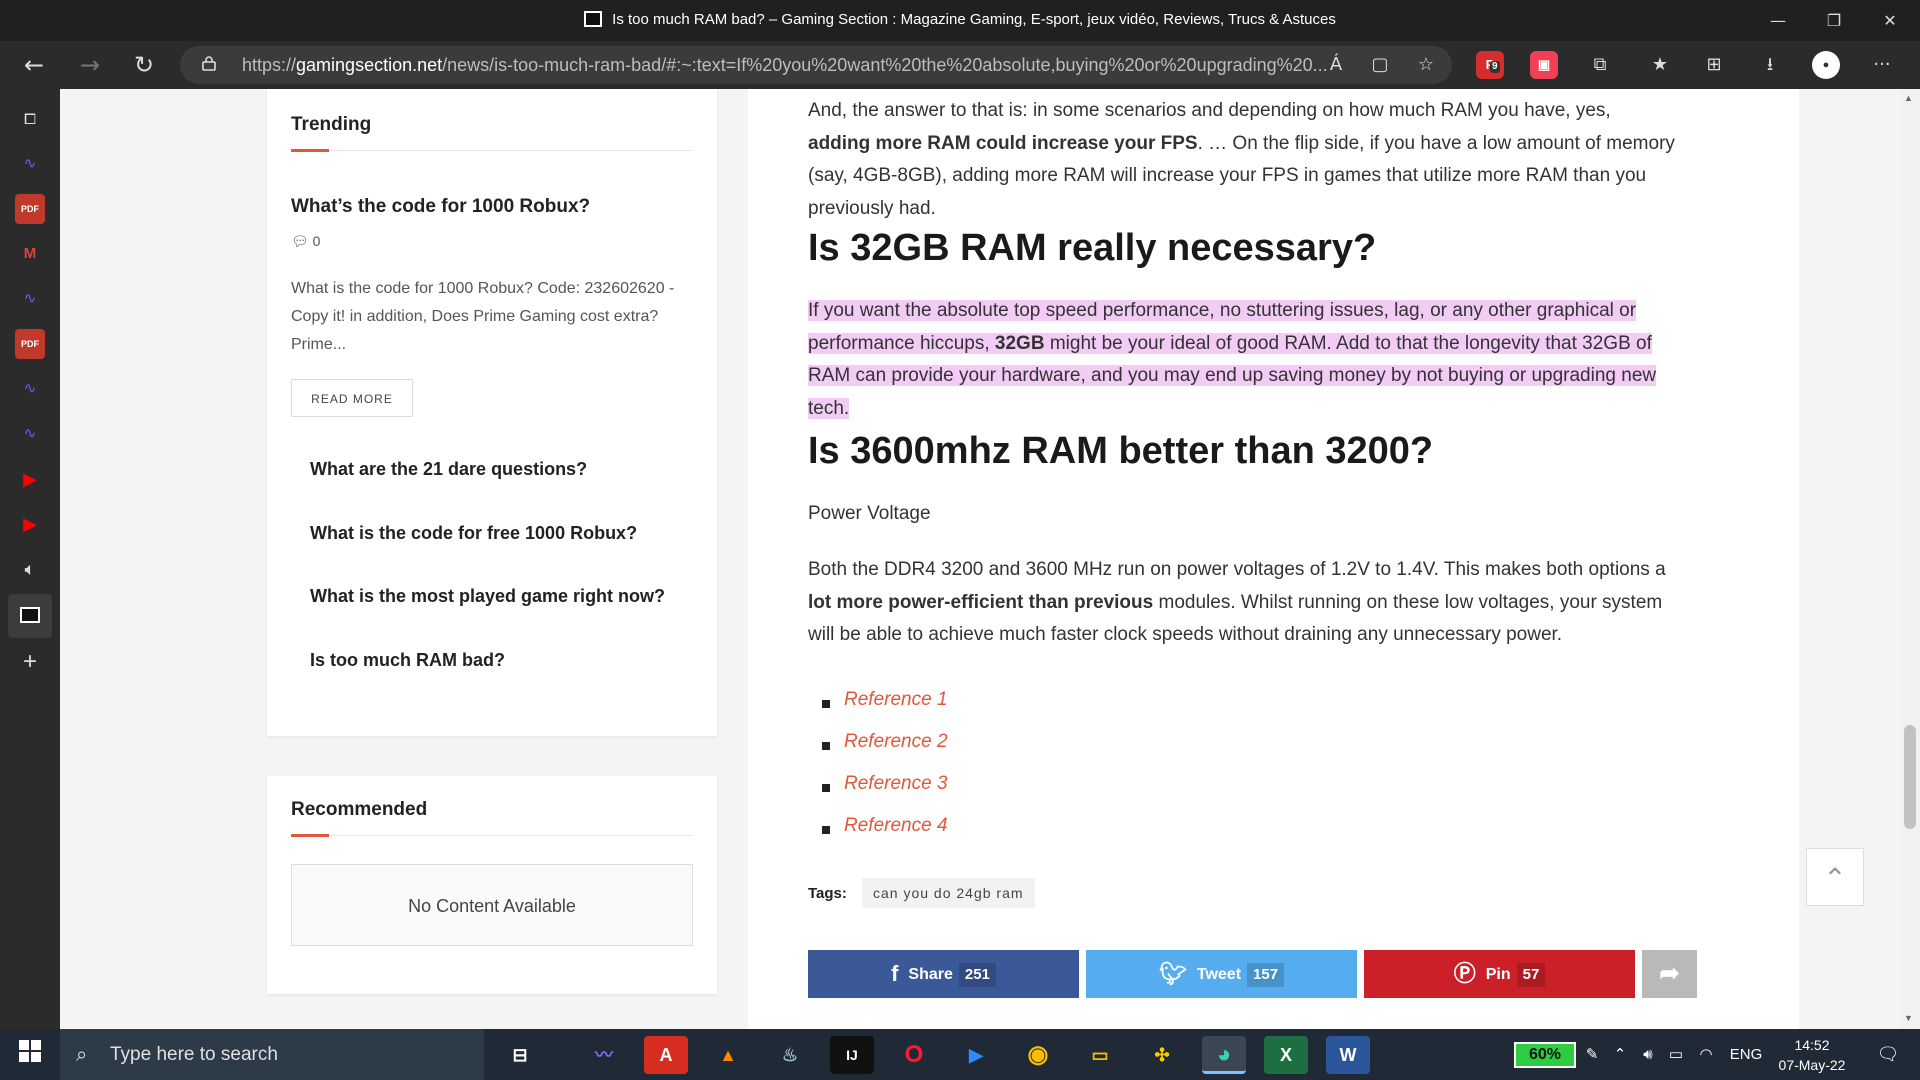  I want to click on trending-title: Trending, so click(331, 124).